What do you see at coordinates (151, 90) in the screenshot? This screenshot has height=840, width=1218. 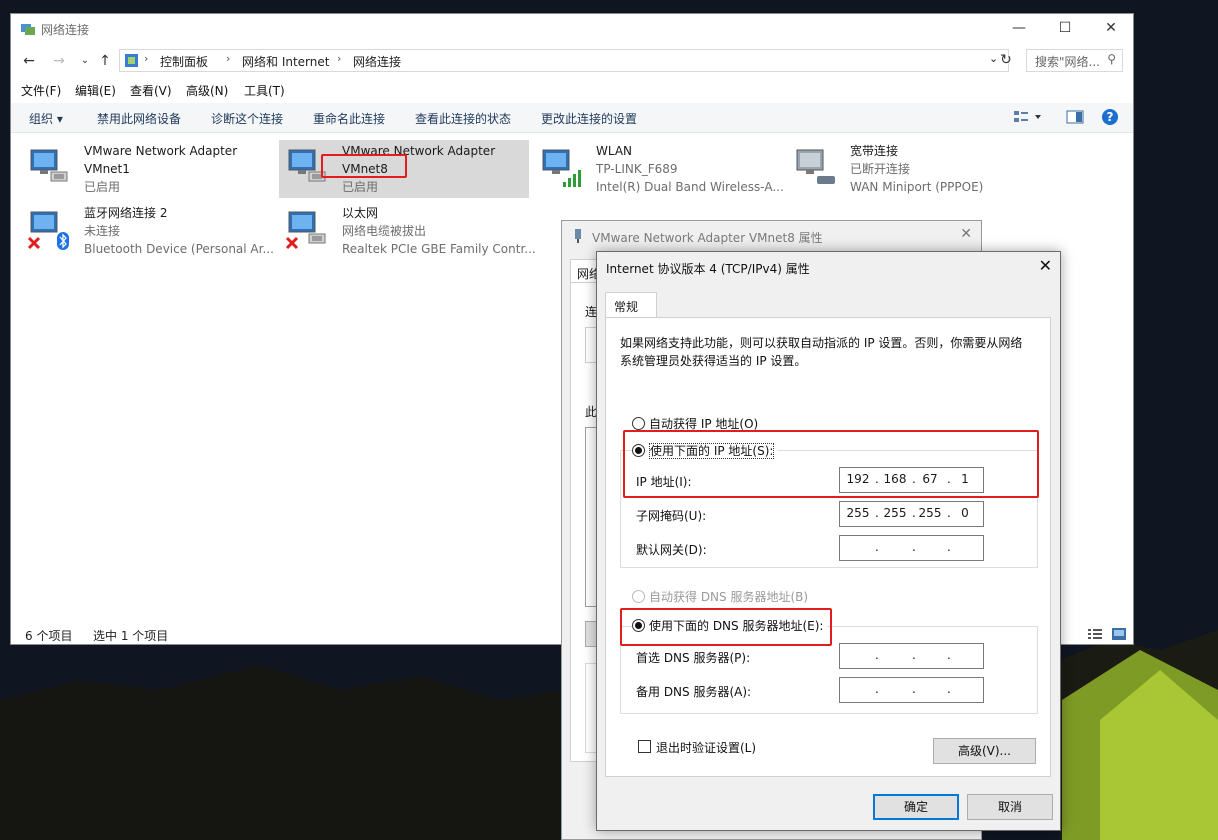 I see `menu-view: 查看(V)` at bounding box center [151, 90].